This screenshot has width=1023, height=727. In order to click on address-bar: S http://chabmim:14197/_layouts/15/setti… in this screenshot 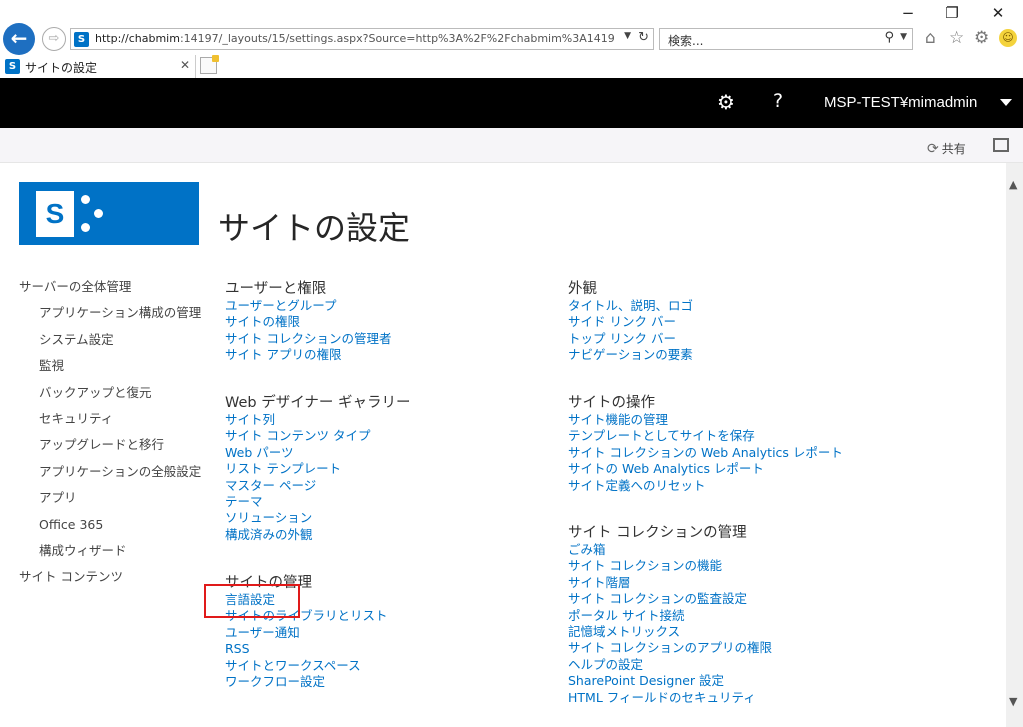, I will do `click(362, 39)`.